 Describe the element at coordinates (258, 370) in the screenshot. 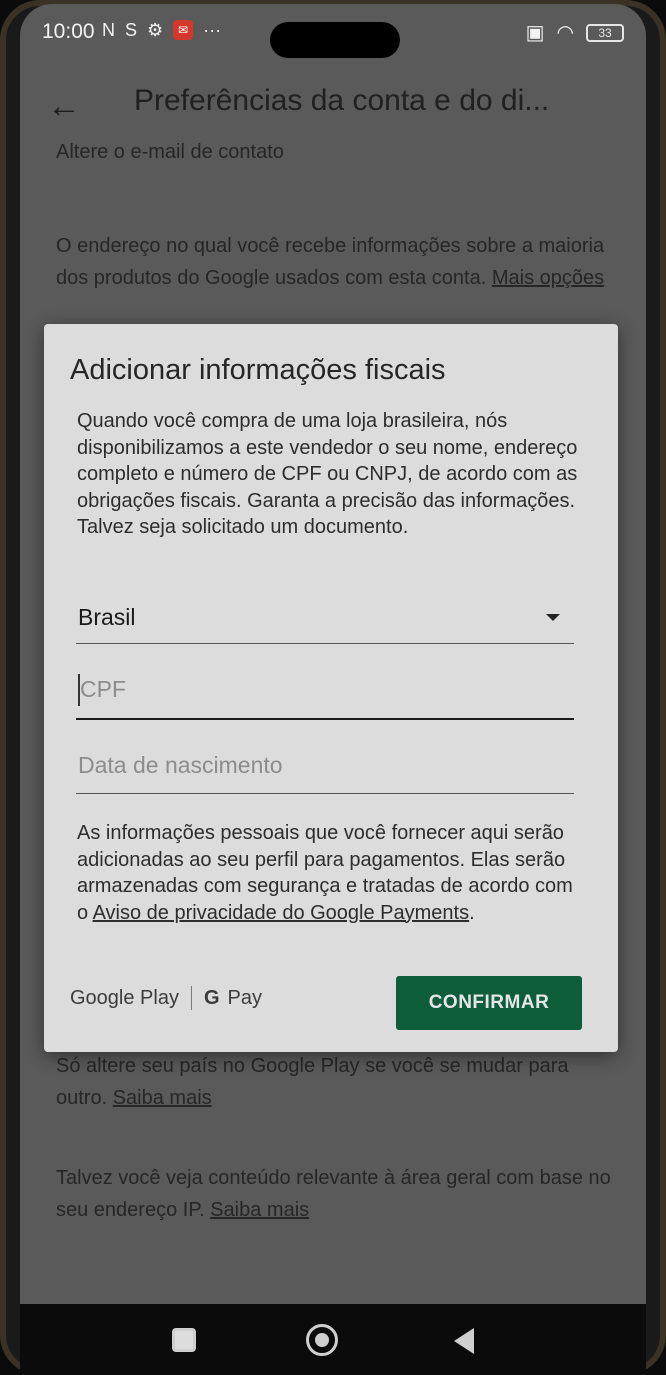

I see `dialog-title: Adicionar informações fiscais` at that location.